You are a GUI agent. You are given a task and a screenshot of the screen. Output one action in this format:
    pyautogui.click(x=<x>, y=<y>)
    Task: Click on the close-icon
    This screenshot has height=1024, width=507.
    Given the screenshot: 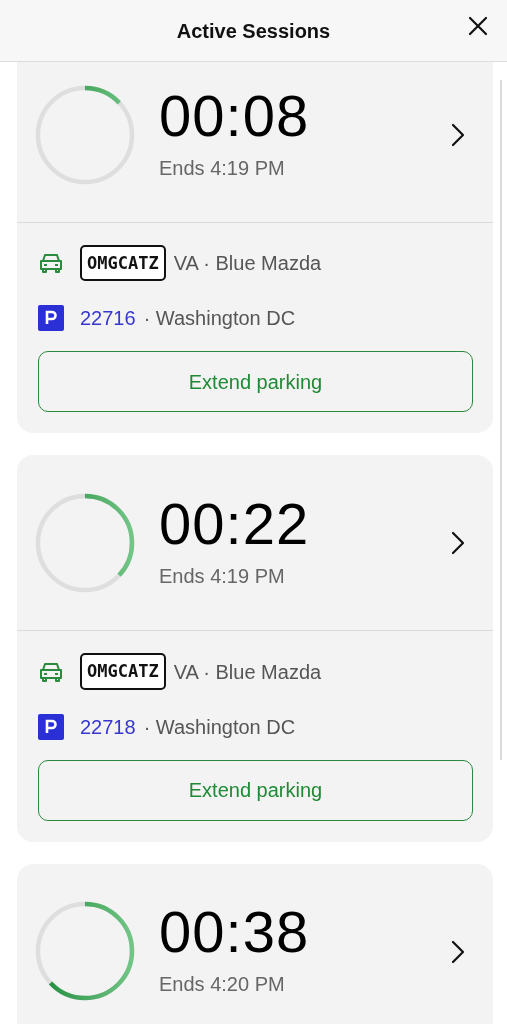 What is the action you would take?
    pyautogui.click(x=478, y=26)
    